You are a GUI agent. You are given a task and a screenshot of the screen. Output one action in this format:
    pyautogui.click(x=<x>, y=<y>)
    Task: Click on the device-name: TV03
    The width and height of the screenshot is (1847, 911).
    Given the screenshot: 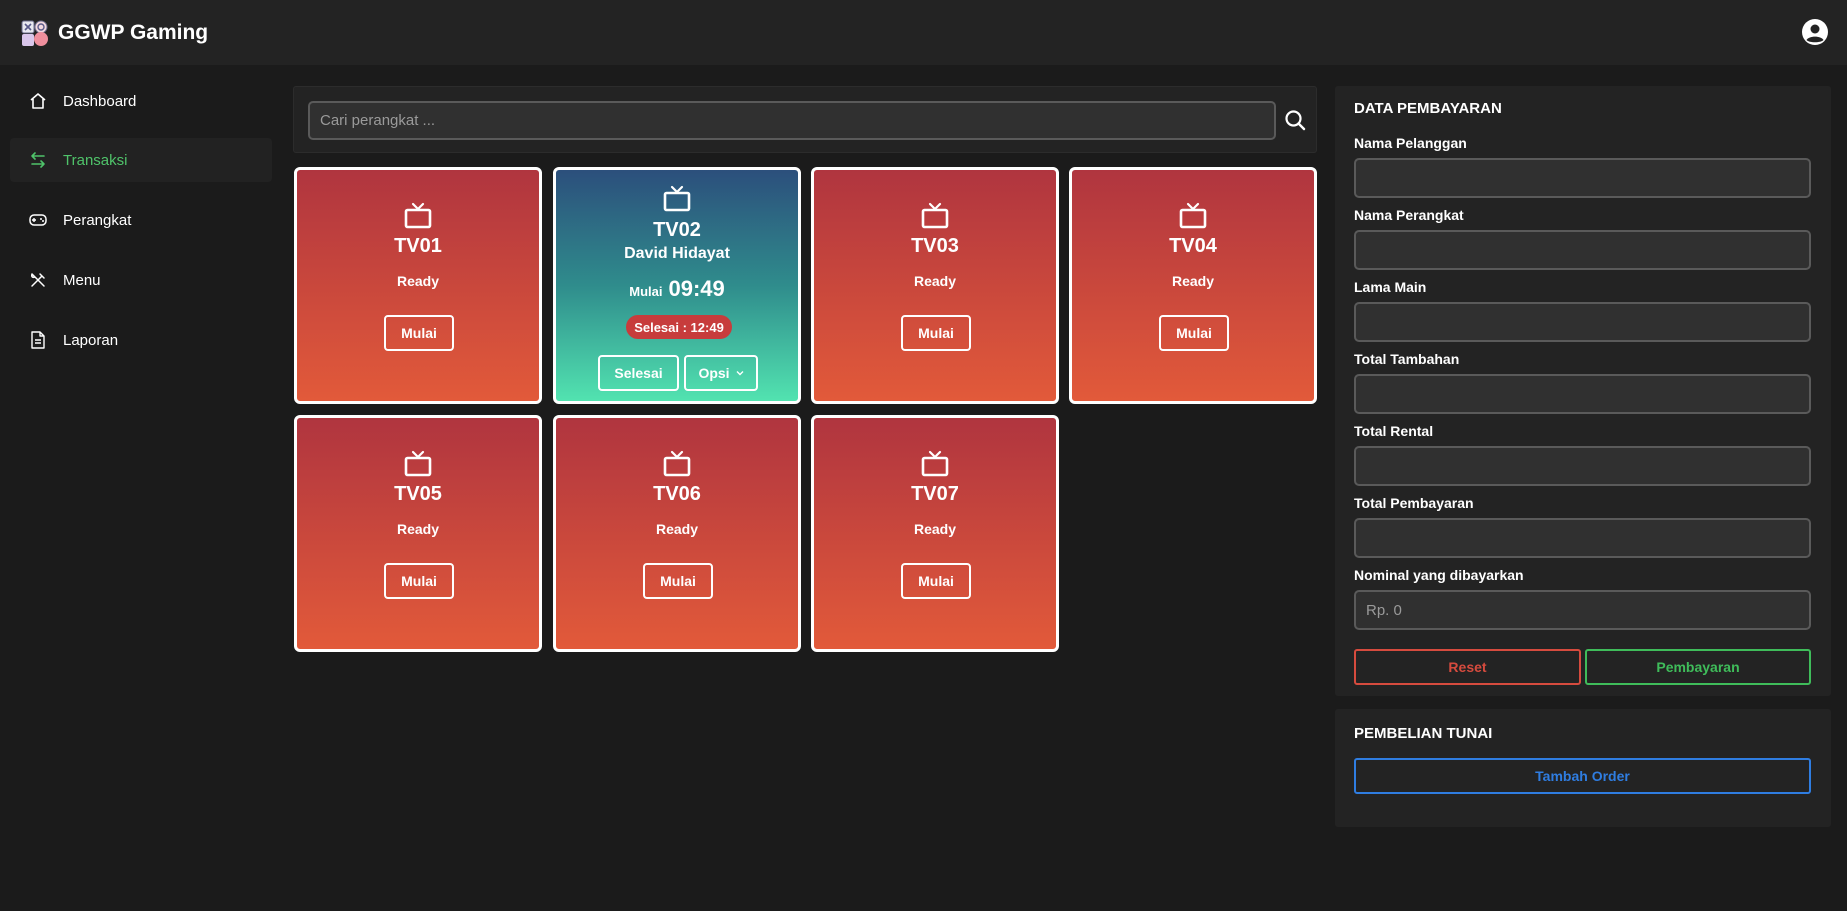 What is the action you would take?
    pyautogui.click(x=935, y=246)
    